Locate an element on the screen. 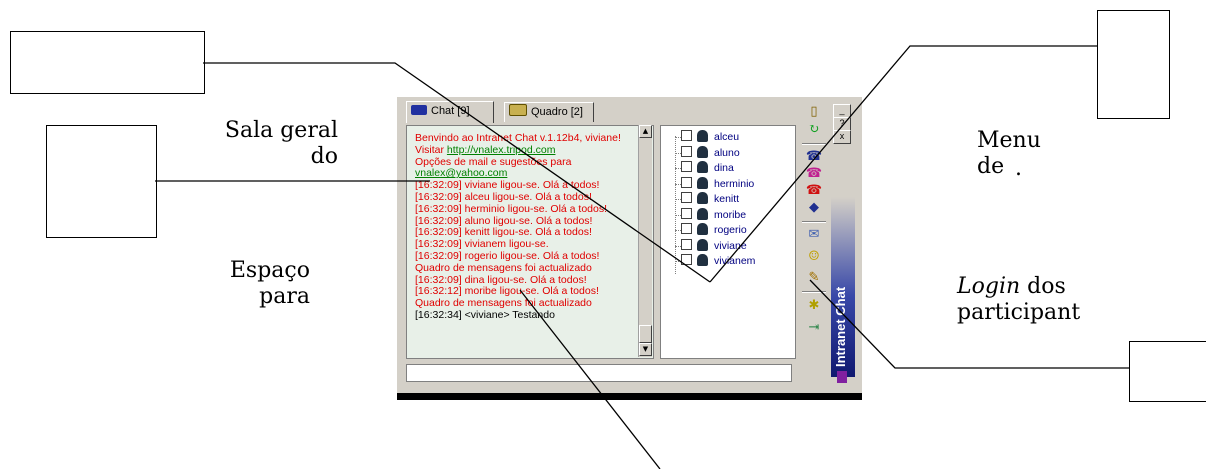  scroll-down-button: ▼ is located at coordinates (645, 349).